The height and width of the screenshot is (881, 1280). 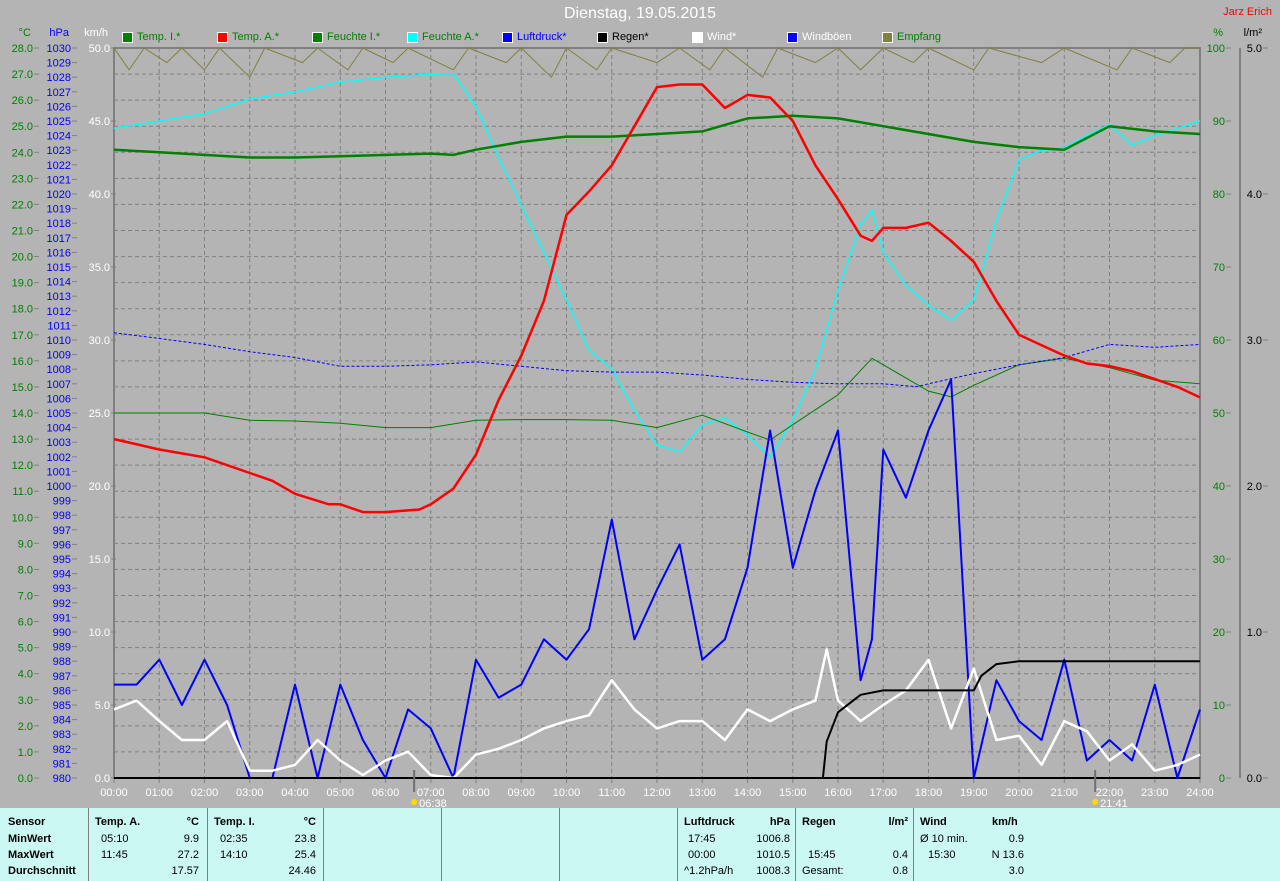 I want to click on y-tick-label-pressure: 989, so click(x=62, y=648).